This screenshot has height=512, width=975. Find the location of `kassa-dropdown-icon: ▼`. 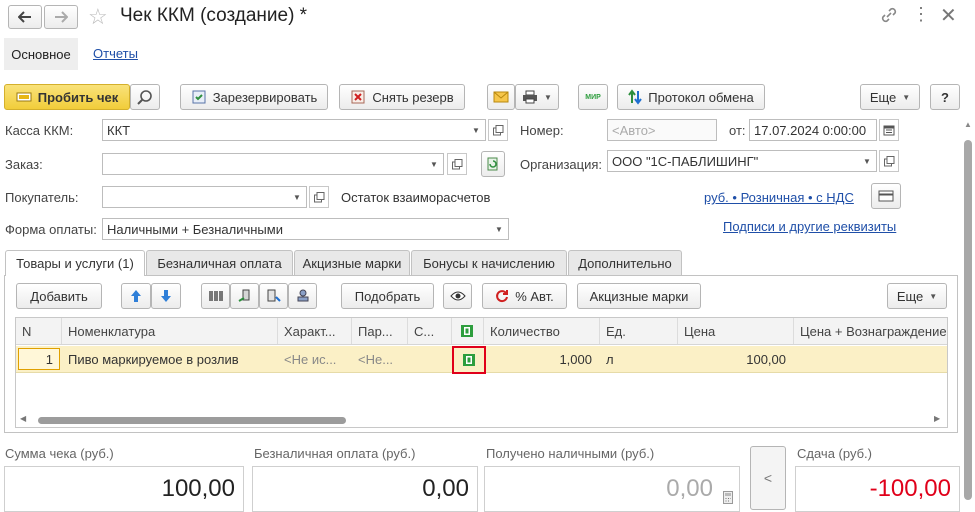

kassa-dropdown-icon: ▼ is located at coordinates (476, 130).